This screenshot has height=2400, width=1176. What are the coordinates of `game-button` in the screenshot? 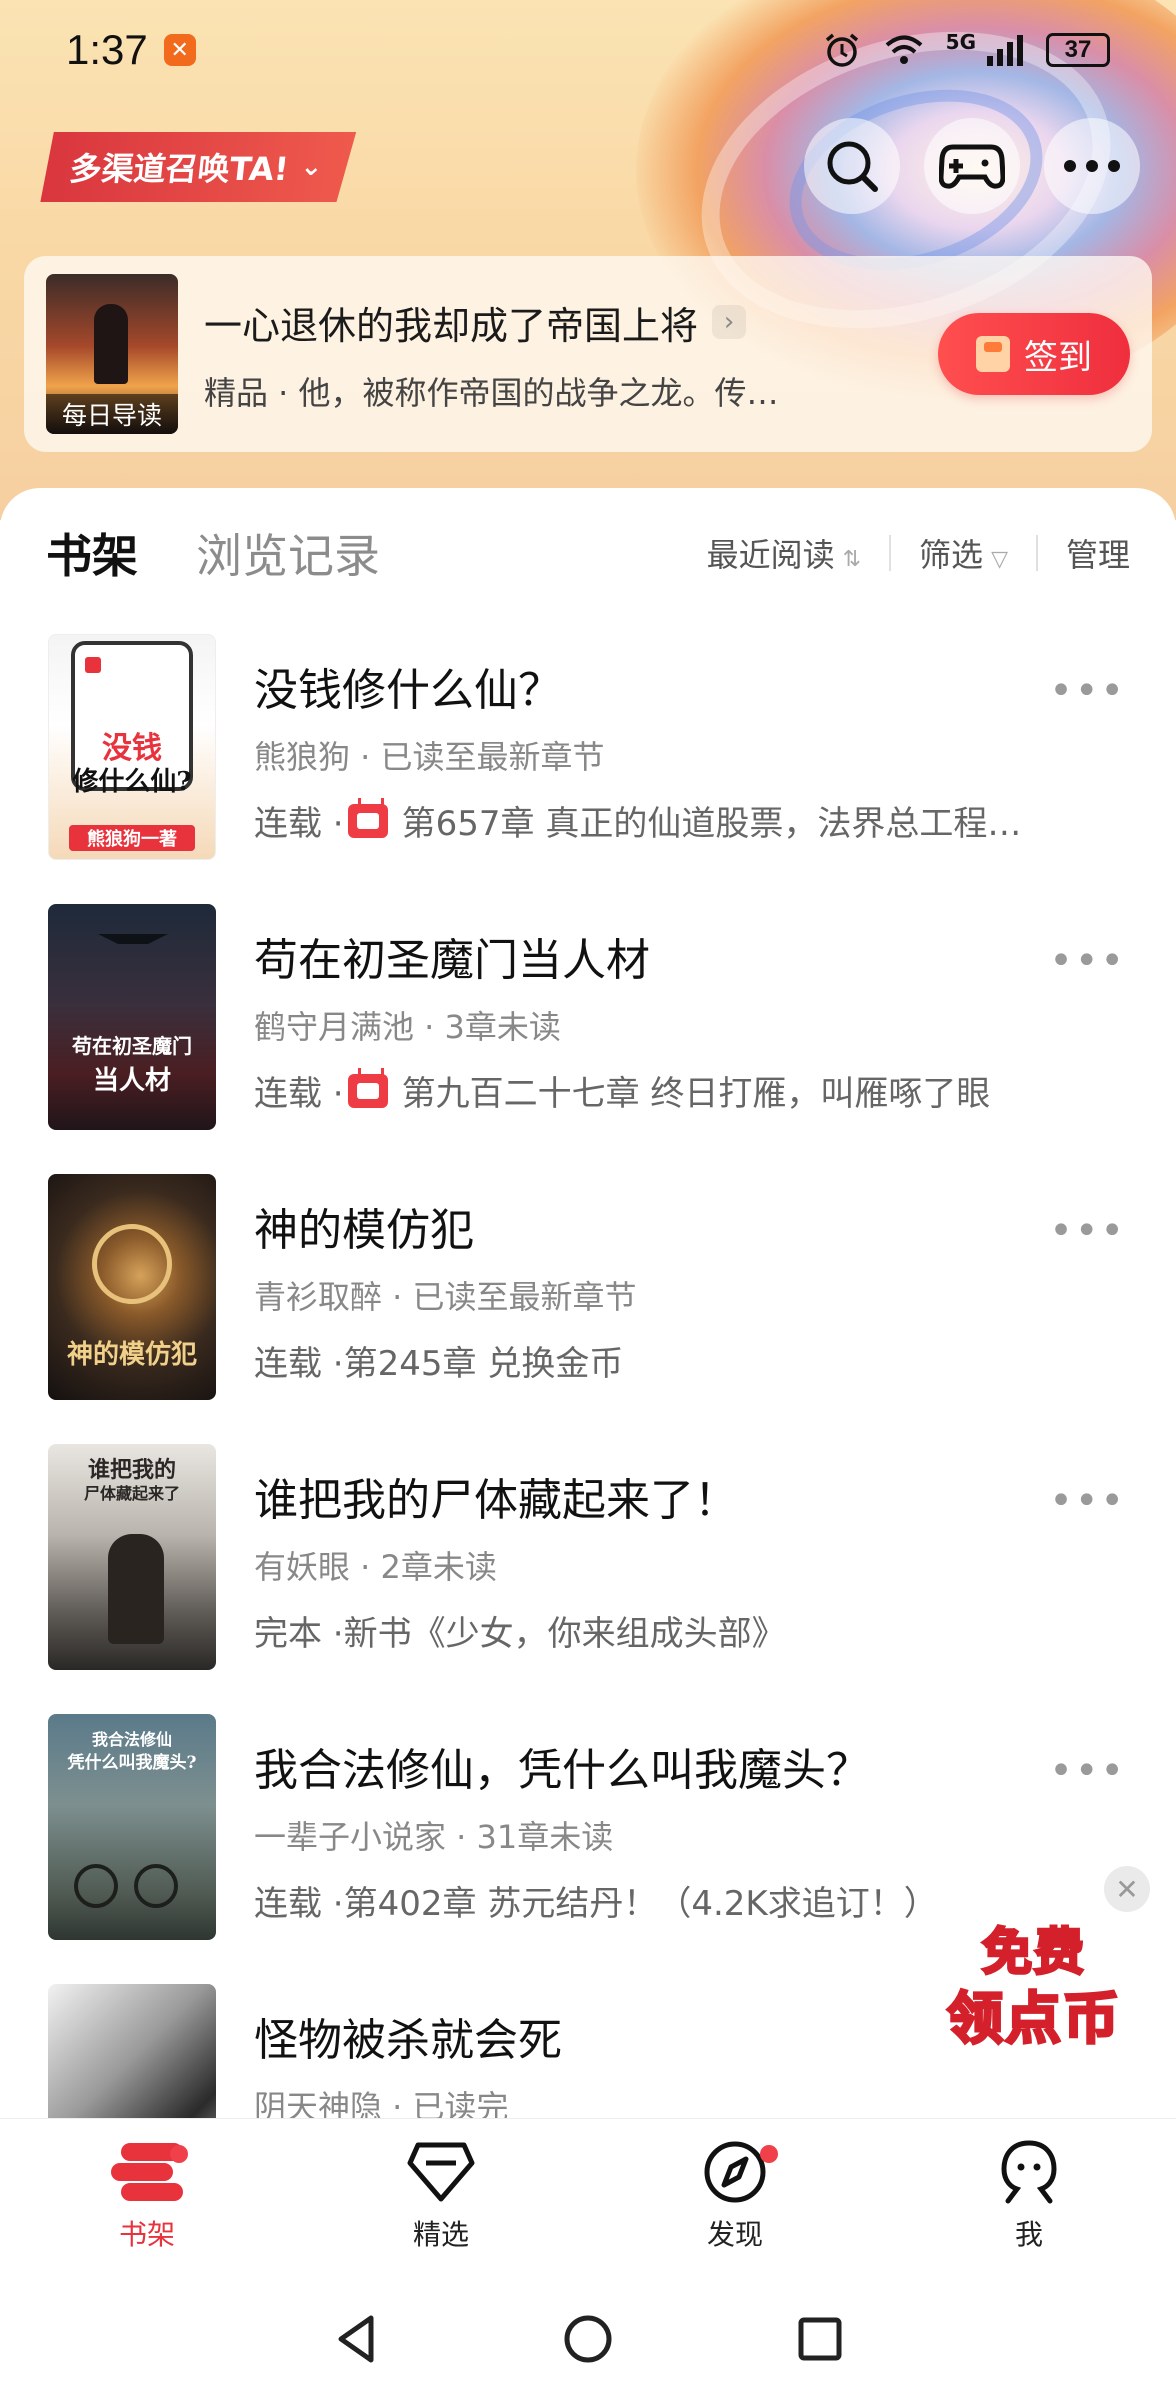 It's located at (972, 166).